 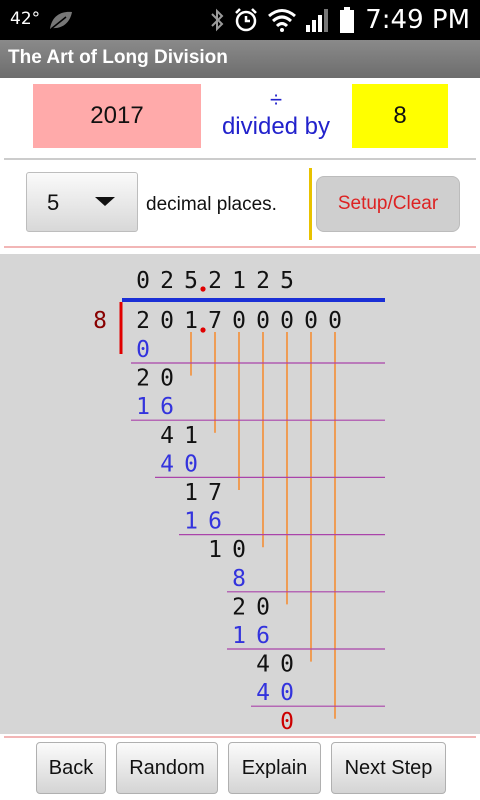 What do you see at coordinates (417, 20) in the screenshot?
I see `clock: 7:49 PM` at bounding box center [417, 20].